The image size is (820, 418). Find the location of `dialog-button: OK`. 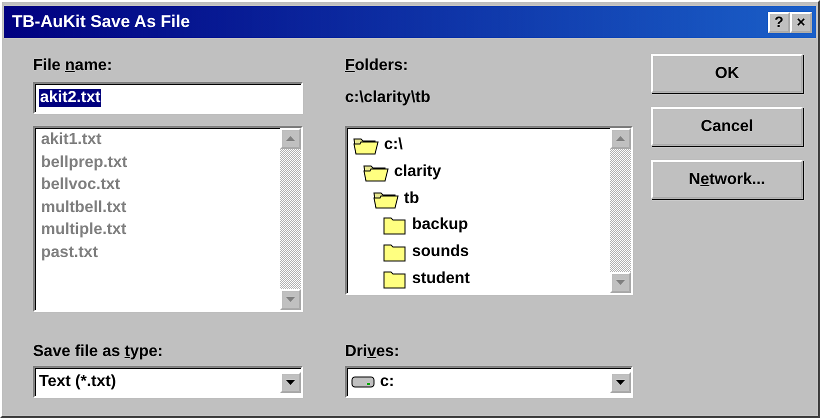

dialog-button: OK is located at coordinates (727, 73).